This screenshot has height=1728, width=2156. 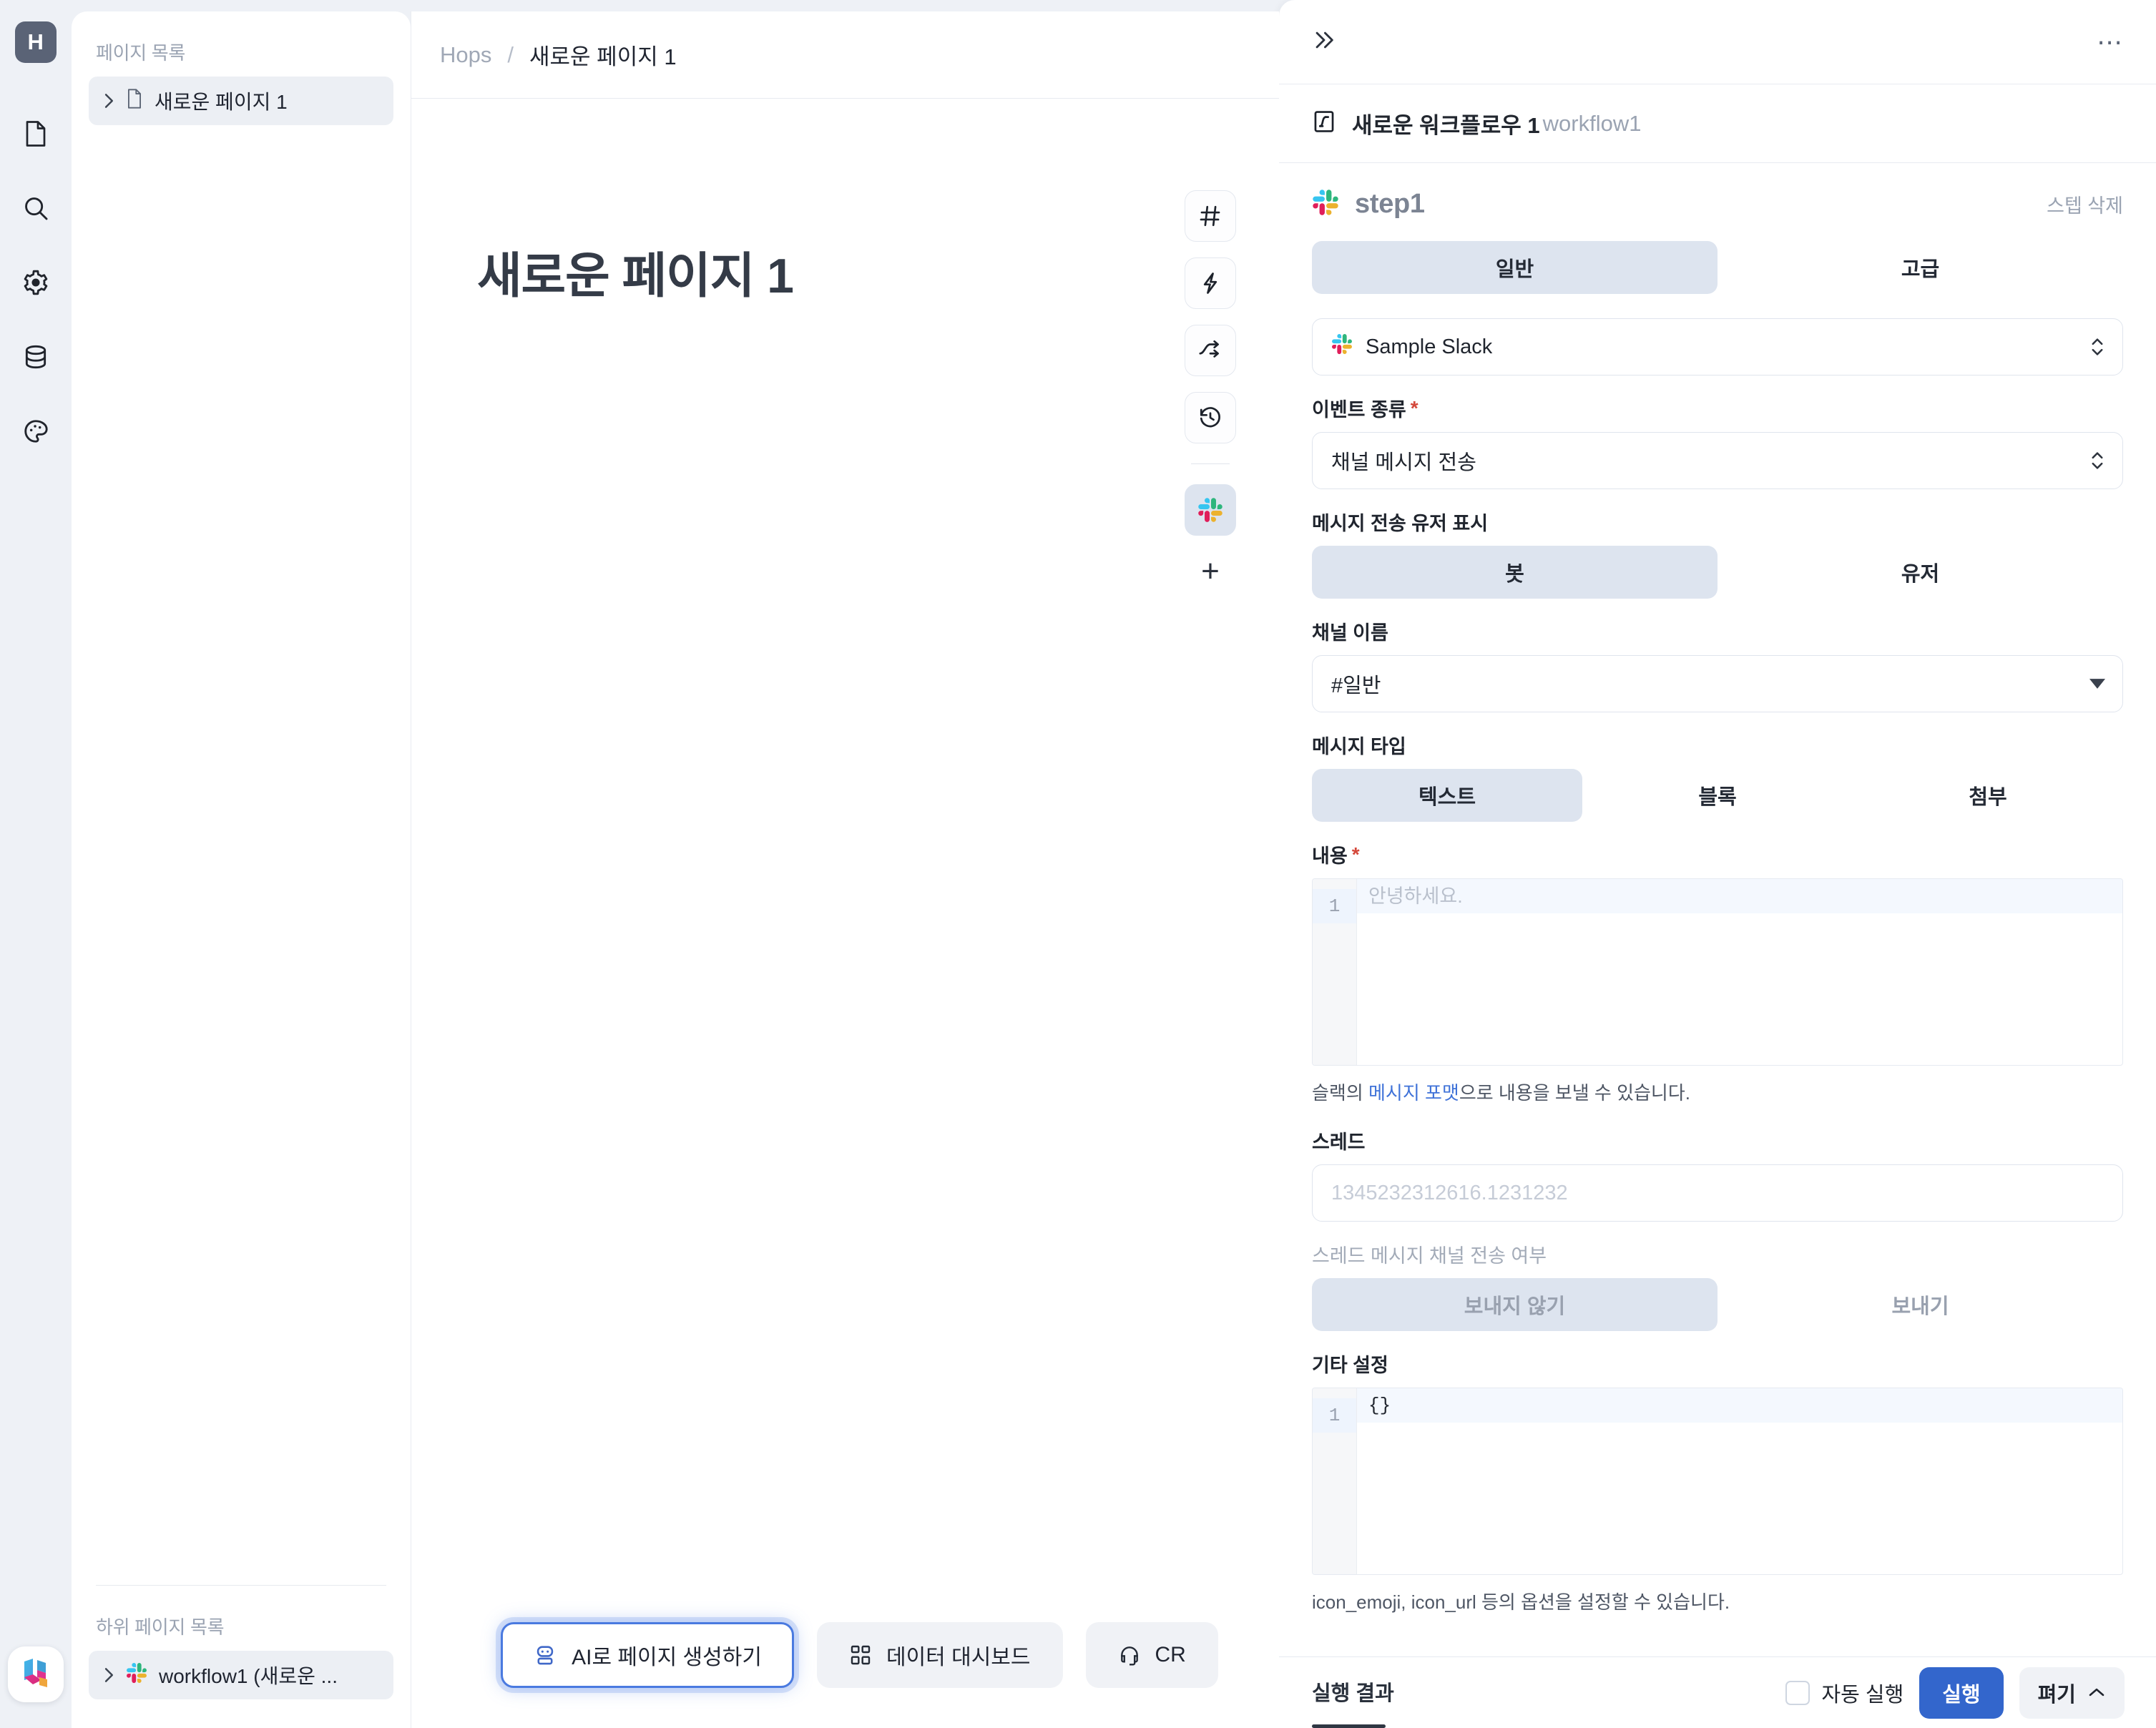 I want to click on helper-suffix: 으로 내용을 보낼 수 있습니다., so click(x=1574, y=1093).